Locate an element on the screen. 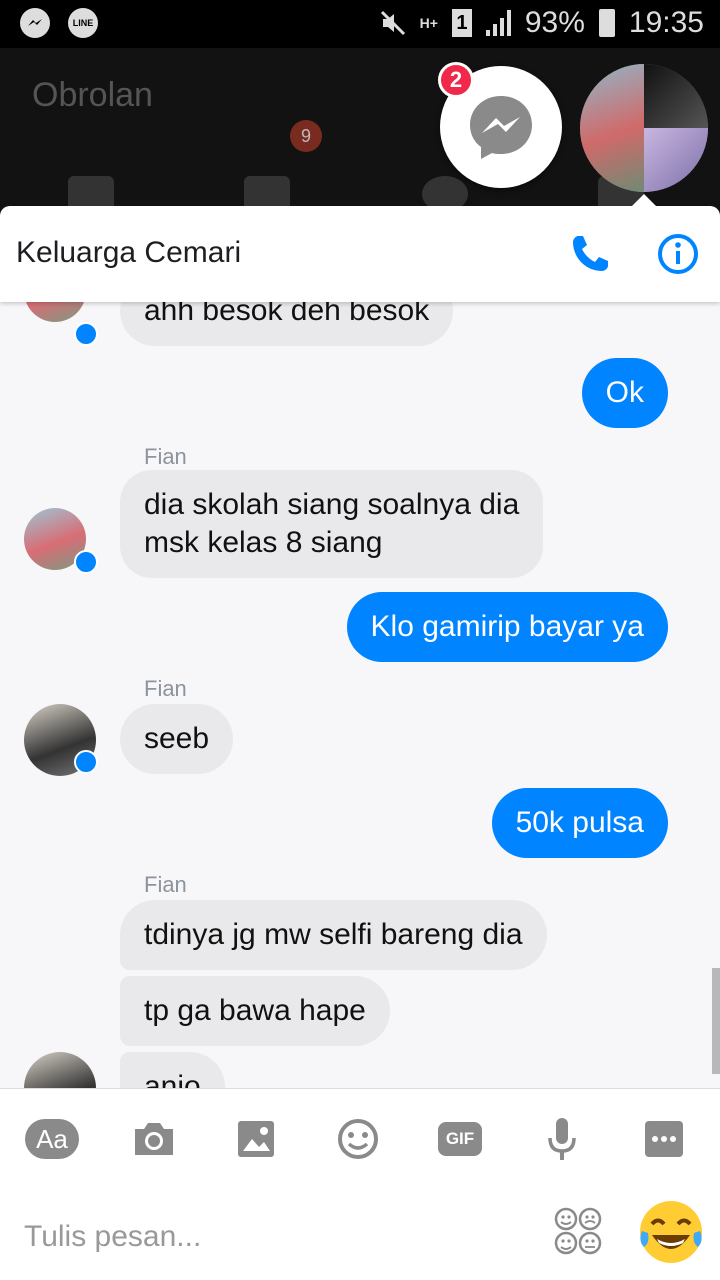  background-app-title: Obrolan is located at coordinates (92, 95).